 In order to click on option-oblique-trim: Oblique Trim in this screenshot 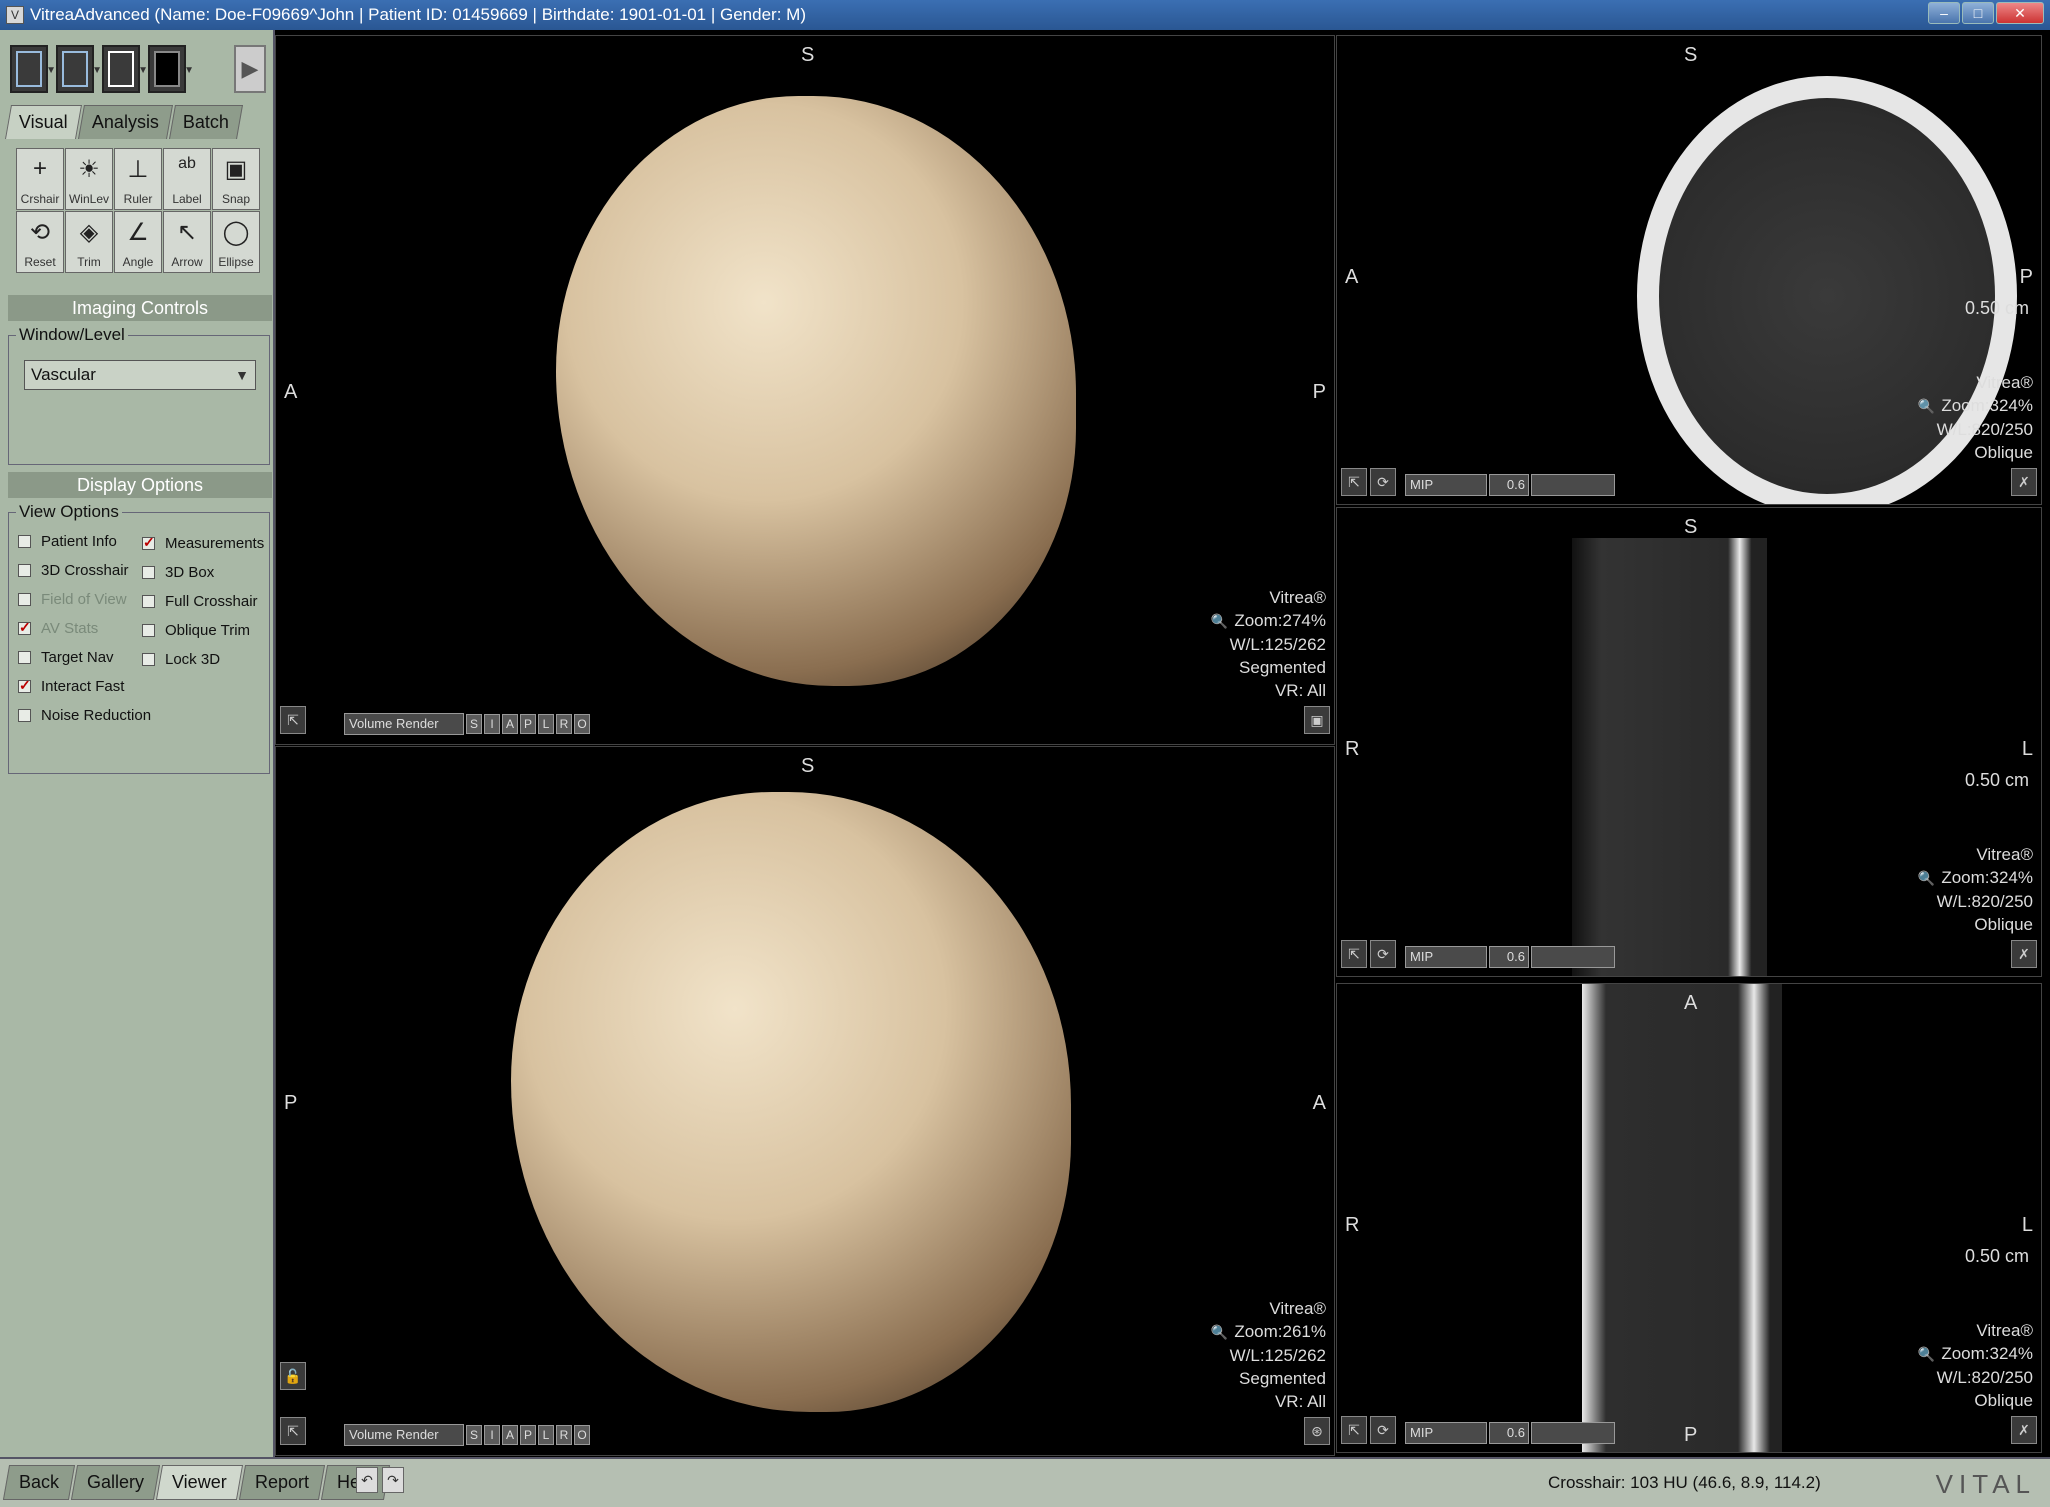, I will do `click(196, 630)`.